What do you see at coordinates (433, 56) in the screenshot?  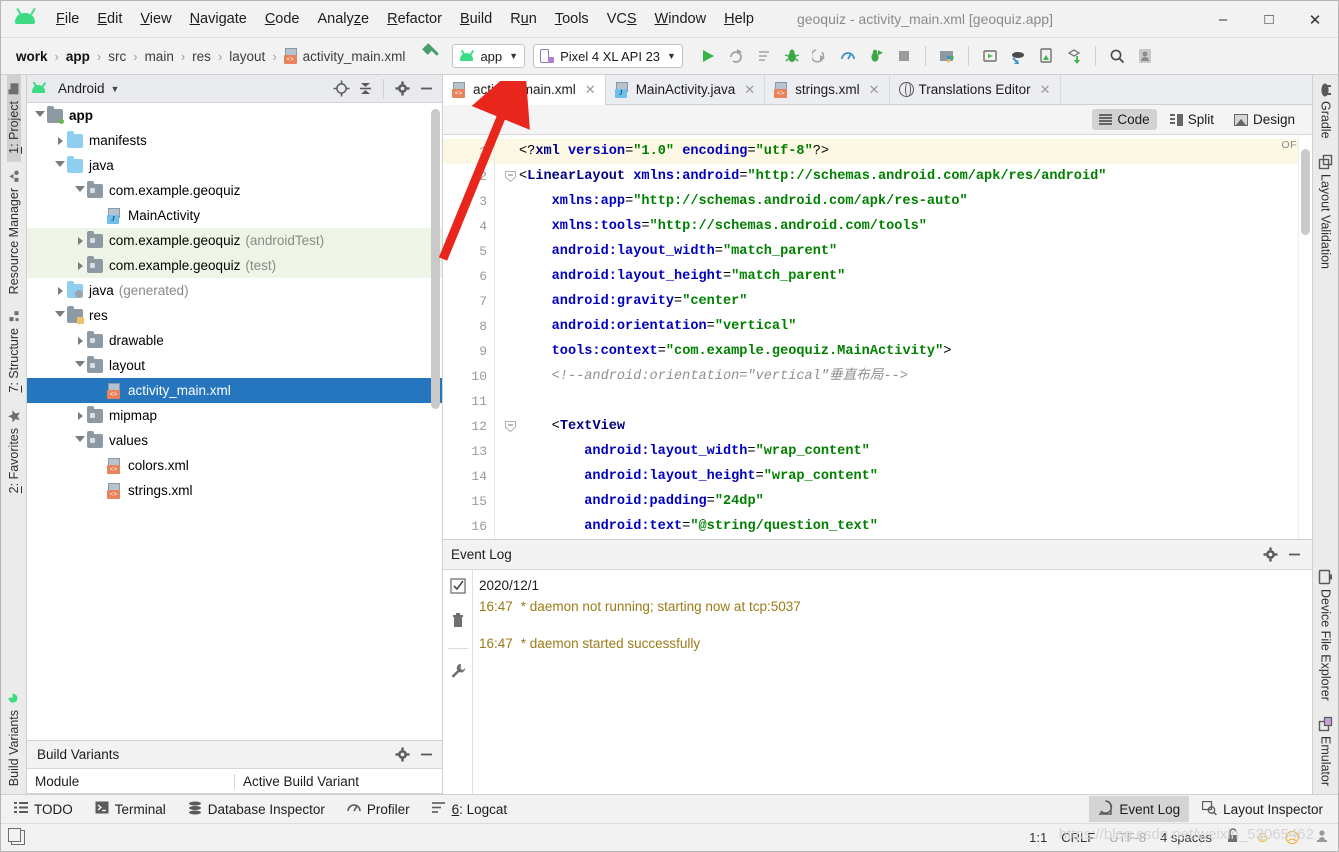 I see `make-project-icon` at bounding box center [433, 56].